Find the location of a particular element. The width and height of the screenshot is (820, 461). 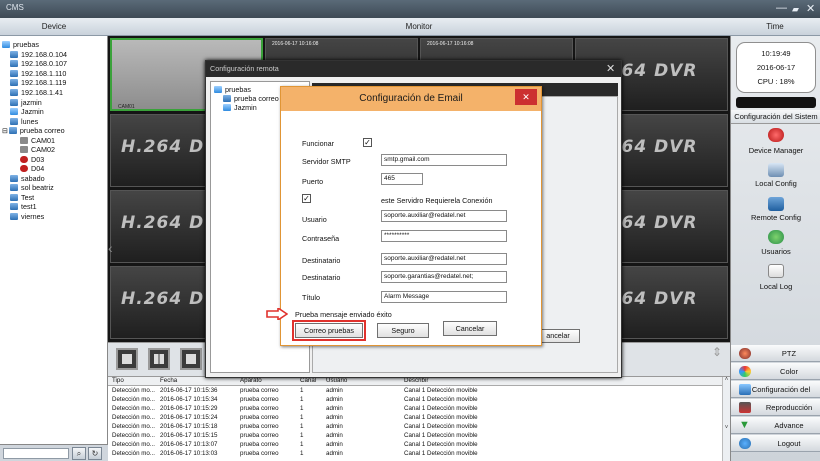

clock-date: 2016-06-17 is located at coordinates (776, 67).